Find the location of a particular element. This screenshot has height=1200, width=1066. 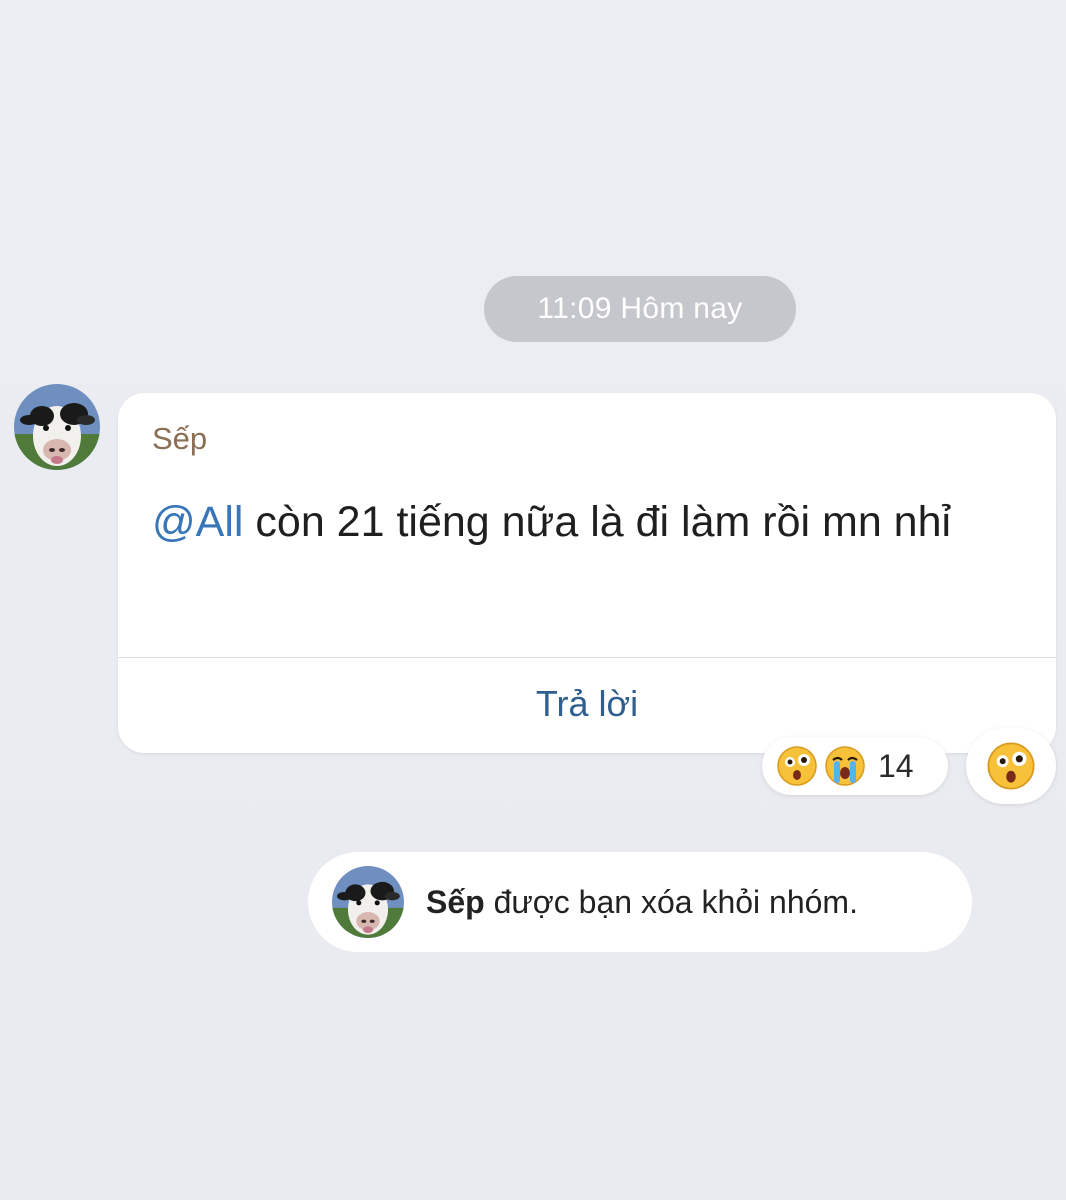

mention-all: @All is located at coordinates (197, 522).